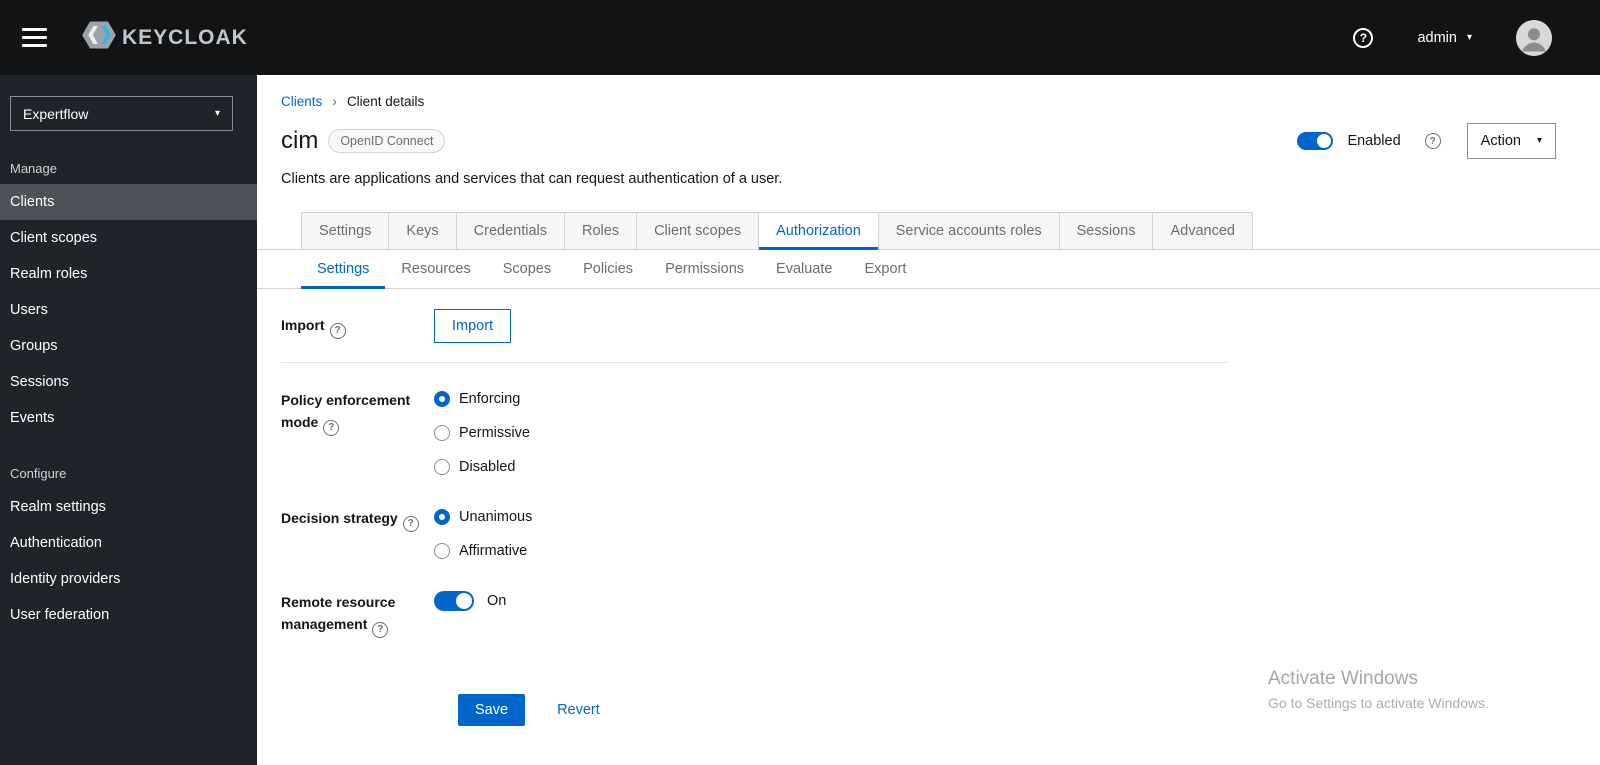  I want to click on action-dropdown-button: Action ▾, so click(1511, 141).